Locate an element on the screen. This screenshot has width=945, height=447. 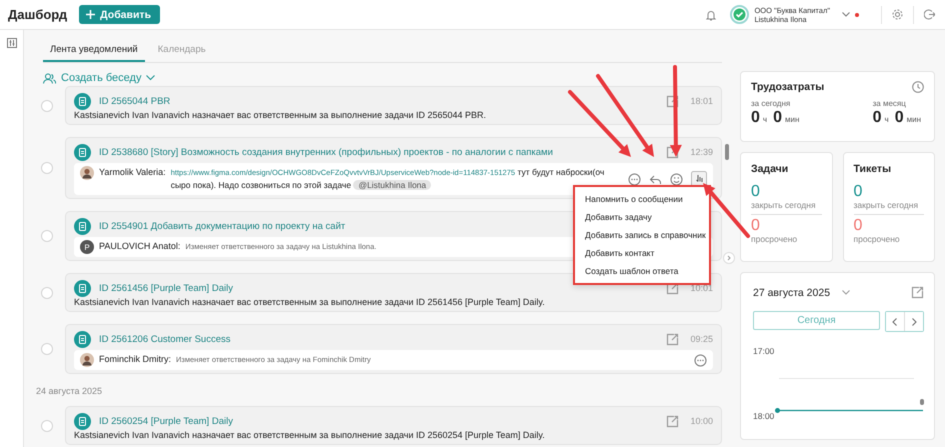
date-separator: 24 августа 2025 is located at coordinates (70, 391).